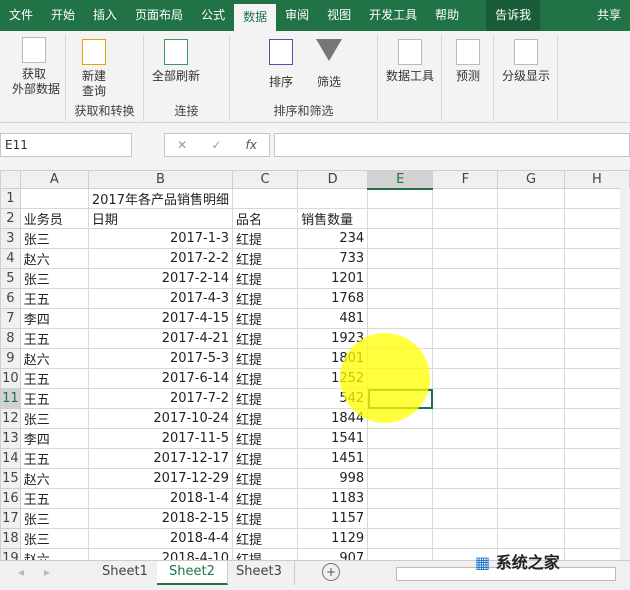  What do you see at coordinates (333, 538) in the screenshot?
I see `cell: 1129` at bounding box center [333, 538].